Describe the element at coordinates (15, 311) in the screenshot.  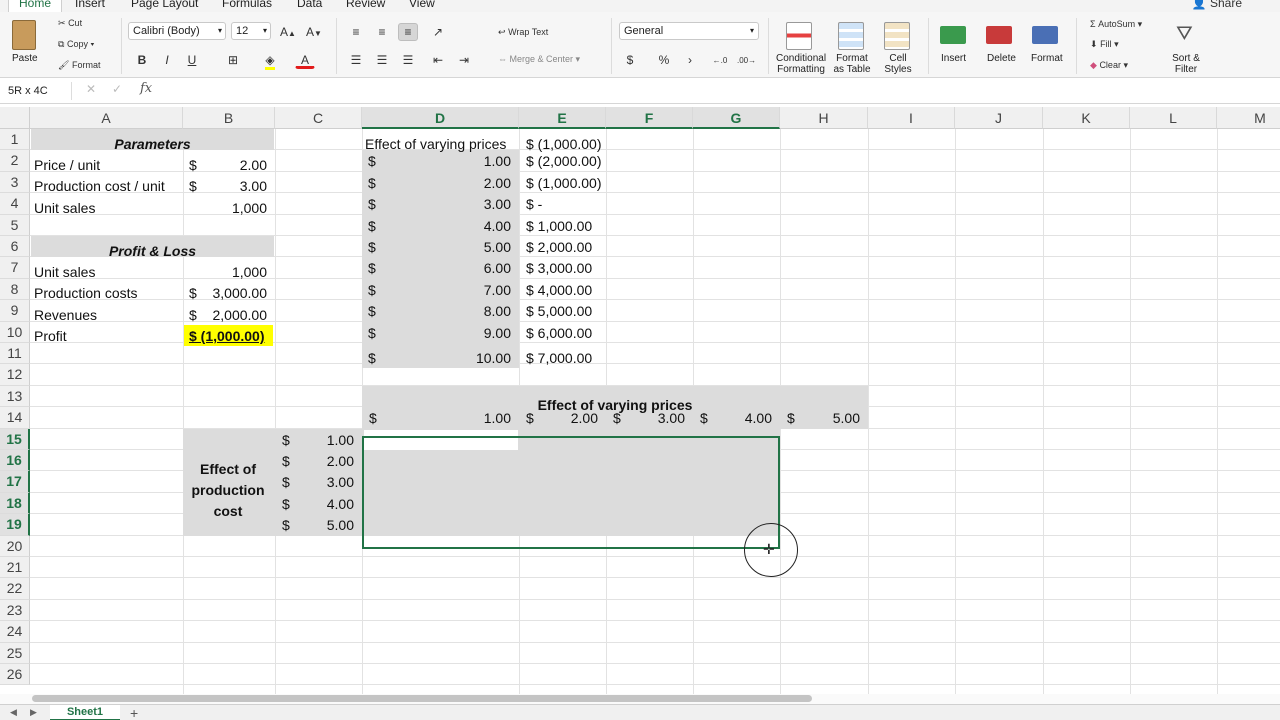
I see `row-header-9: 9` at that location.